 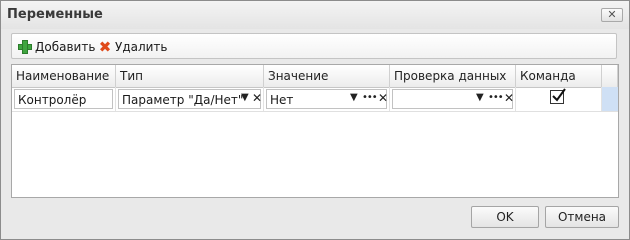 I want to click on window-title: Переменные, so click(x=55, y=14).